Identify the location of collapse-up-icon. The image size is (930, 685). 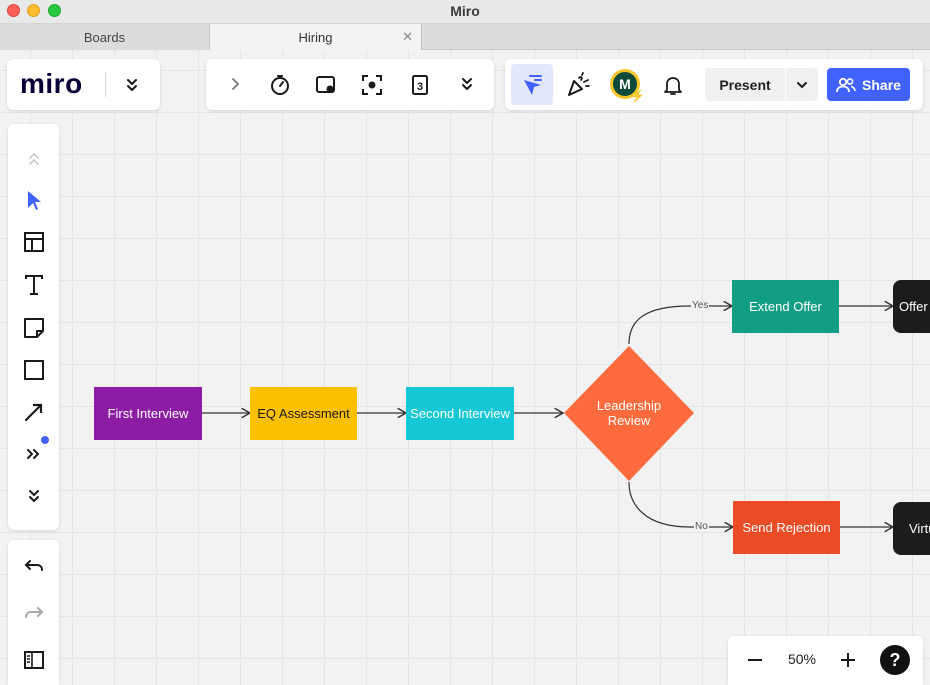
(33, 159).